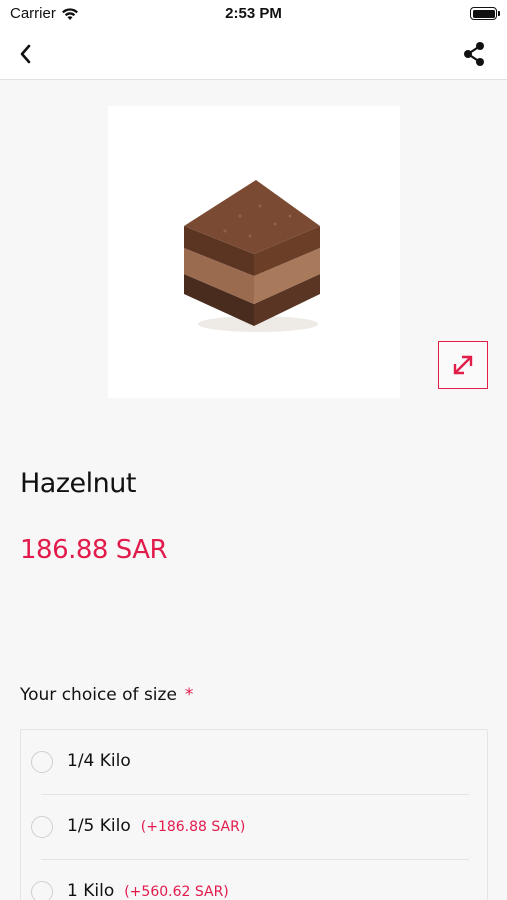 Image resolution: width=507 pixels, height=900 pixels. I want to click on option-group-title: Your choice of size, so click(98, 695).